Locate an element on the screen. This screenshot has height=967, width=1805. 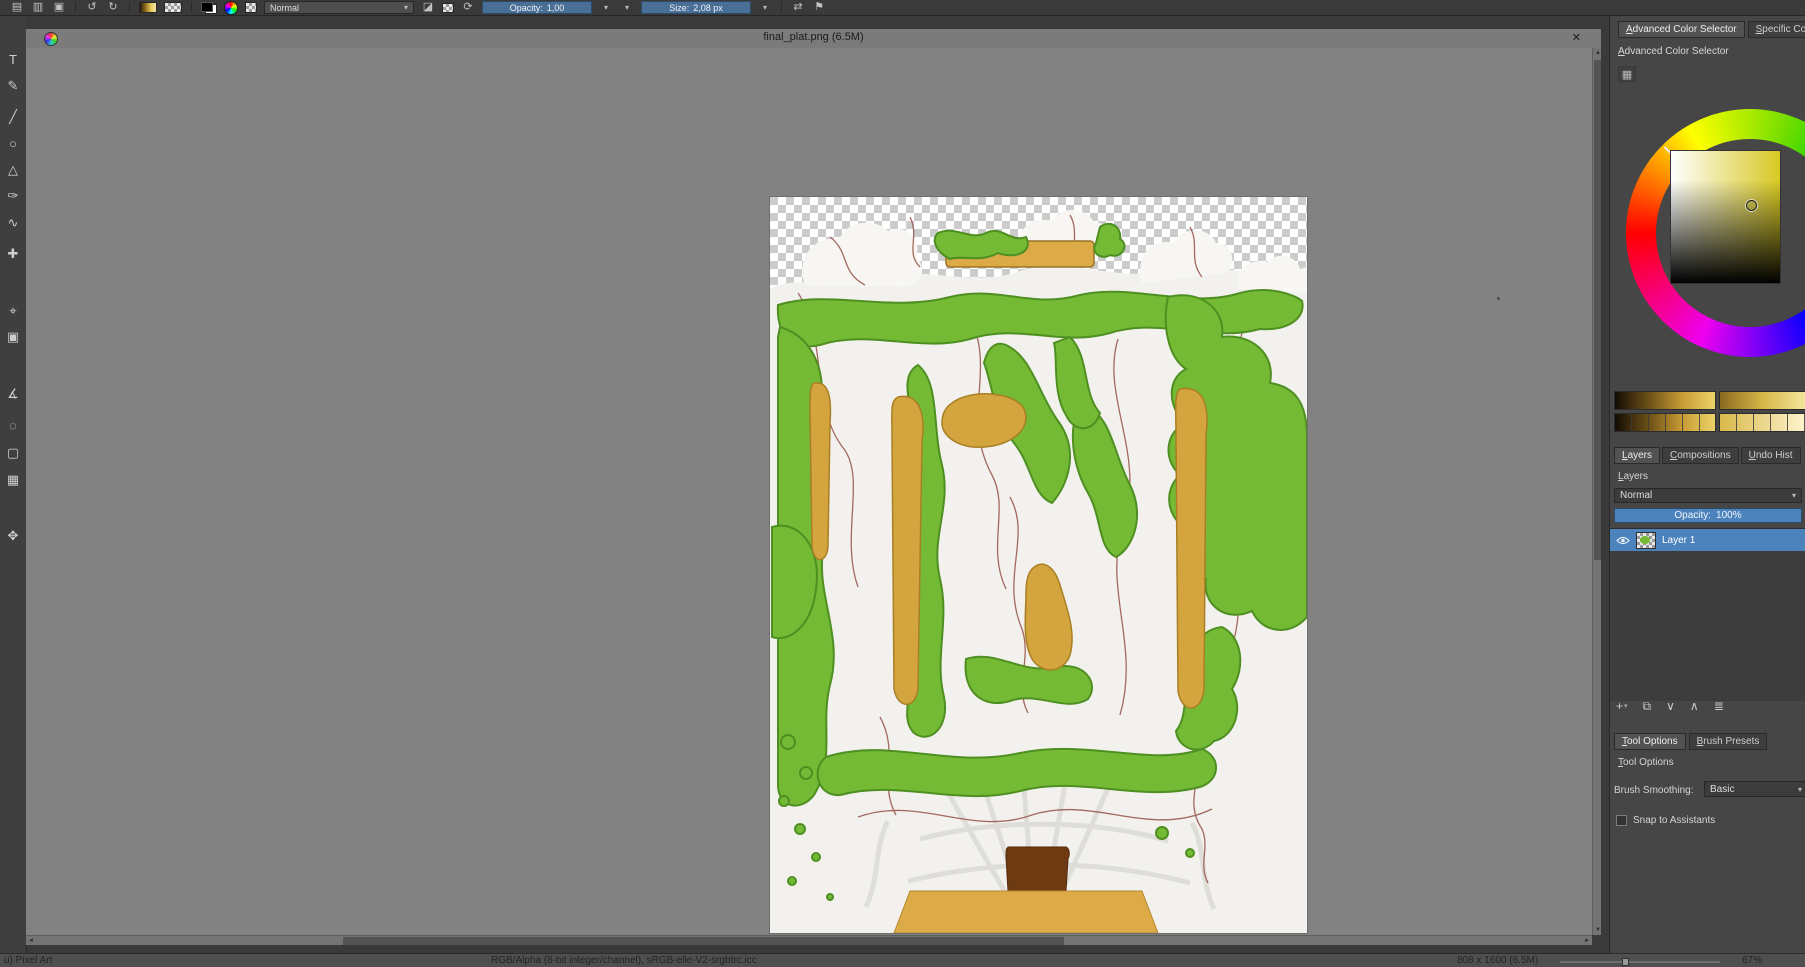
layer-list: Layer 1 is located at coordinates (1707, 614).